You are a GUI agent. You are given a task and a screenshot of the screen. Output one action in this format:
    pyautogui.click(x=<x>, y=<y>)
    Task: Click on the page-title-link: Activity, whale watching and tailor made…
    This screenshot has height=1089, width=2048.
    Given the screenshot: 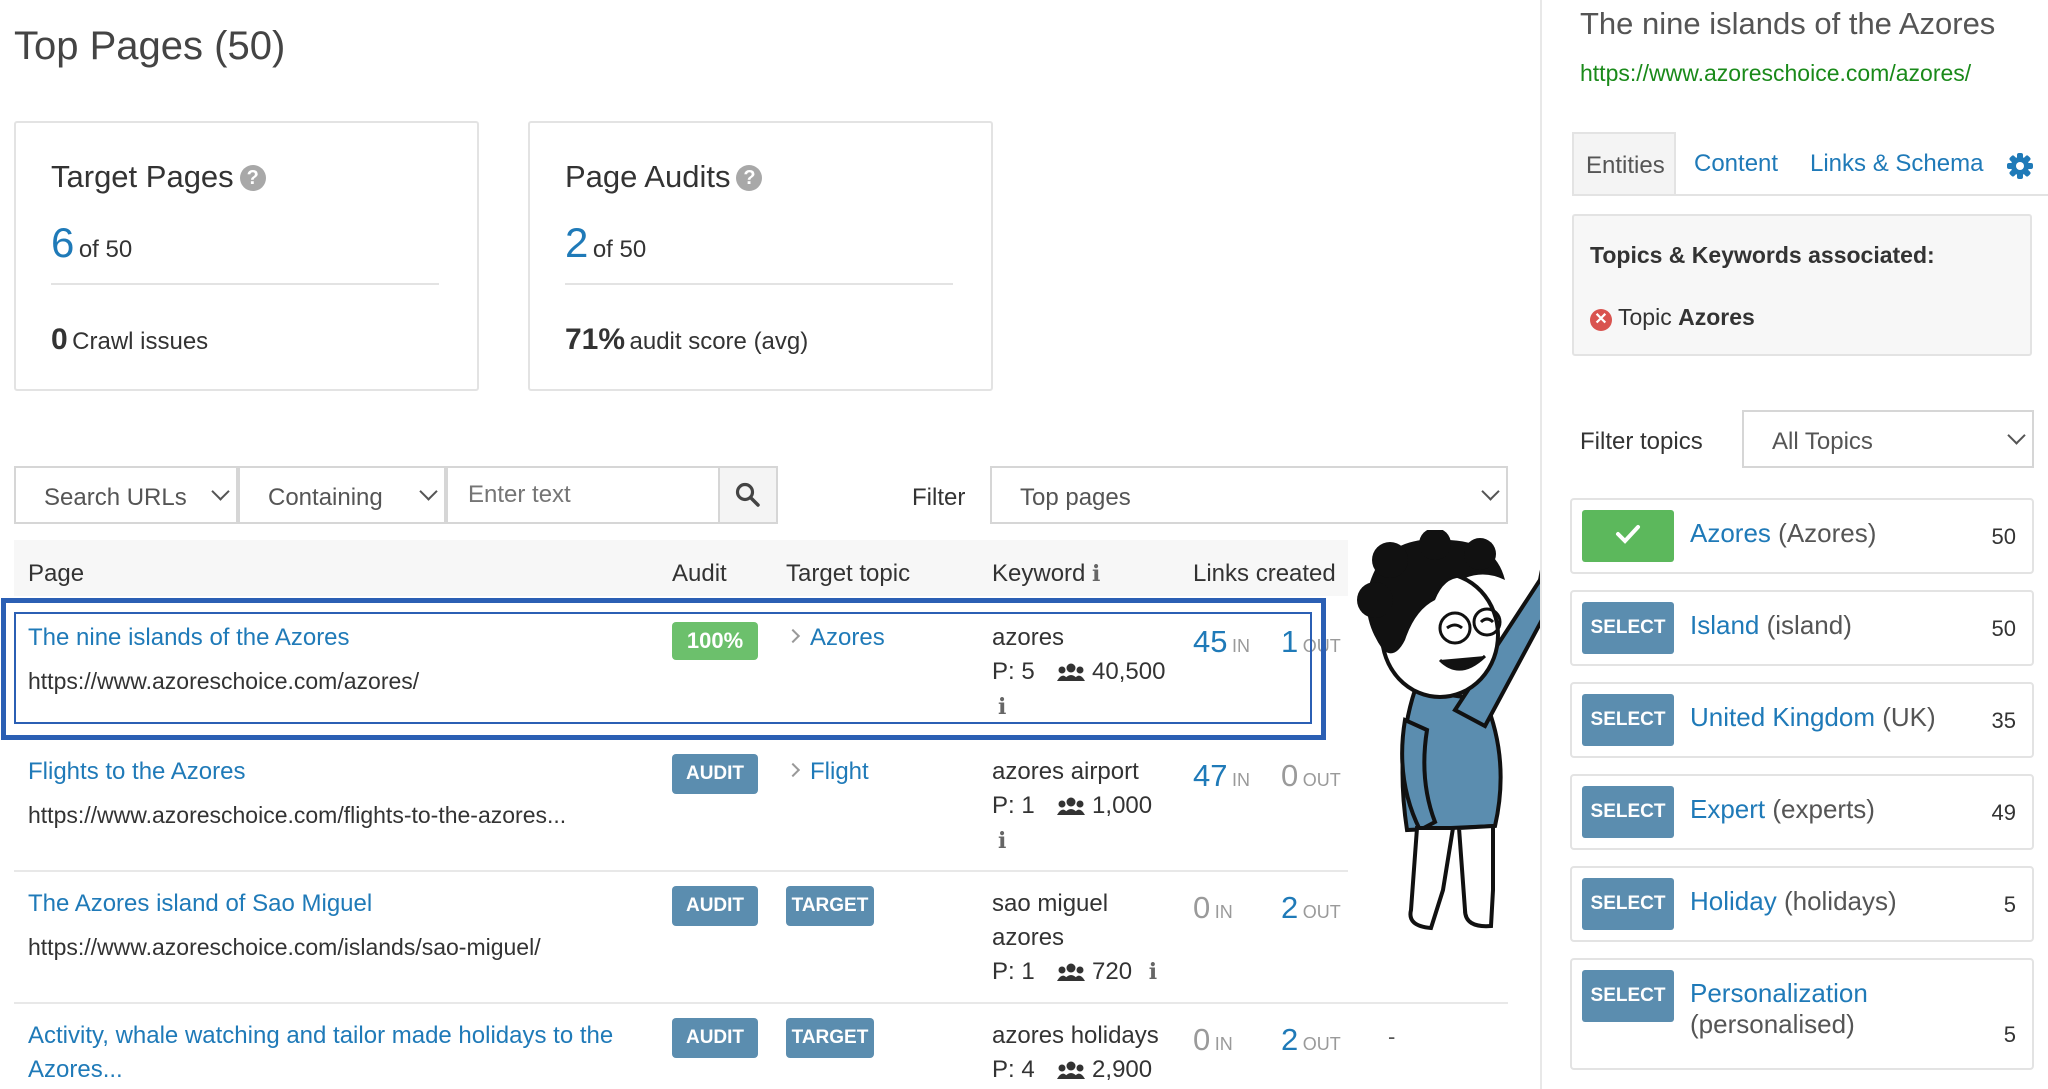 What is the action you would take?
    pyautogui.click(x=320, y=1036)
    